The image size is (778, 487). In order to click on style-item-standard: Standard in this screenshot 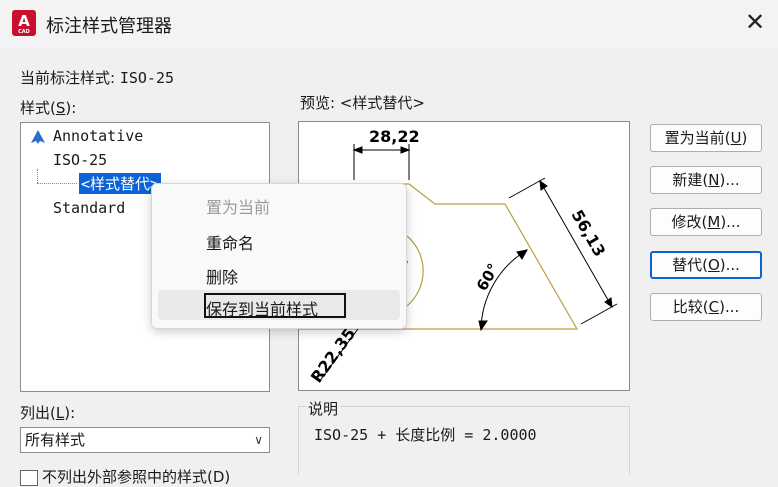, I will do `click(89, 208)`.